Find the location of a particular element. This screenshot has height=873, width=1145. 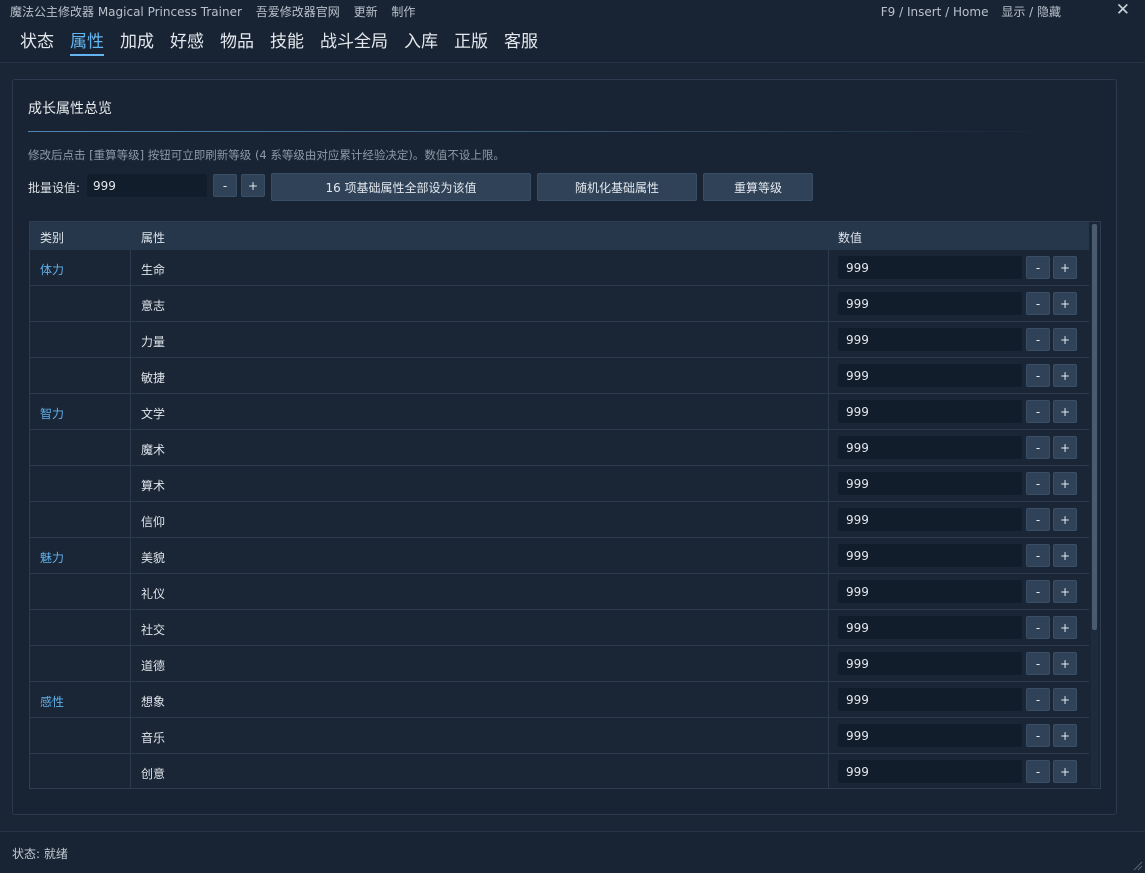

tab-bonus: 加成 is located at coordinates (137, 40).